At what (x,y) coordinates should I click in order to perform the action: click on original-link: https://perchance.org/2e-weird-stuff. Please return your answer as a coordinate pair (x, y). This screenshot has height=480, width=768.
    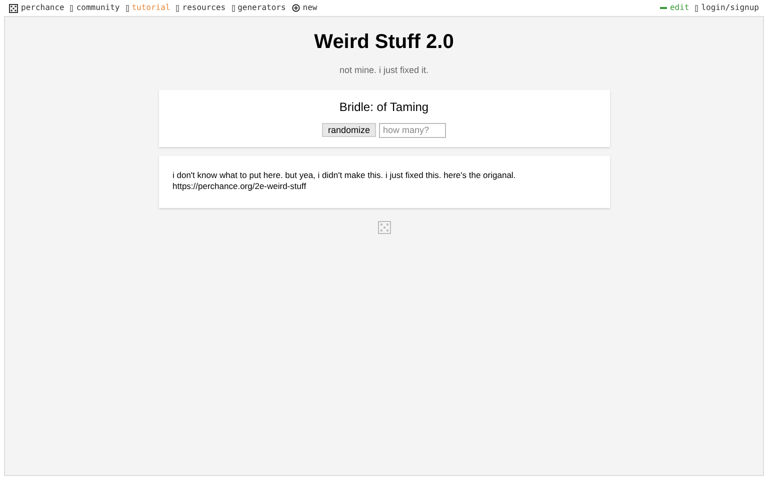
    Looking at the image, I should click on (239, 185).